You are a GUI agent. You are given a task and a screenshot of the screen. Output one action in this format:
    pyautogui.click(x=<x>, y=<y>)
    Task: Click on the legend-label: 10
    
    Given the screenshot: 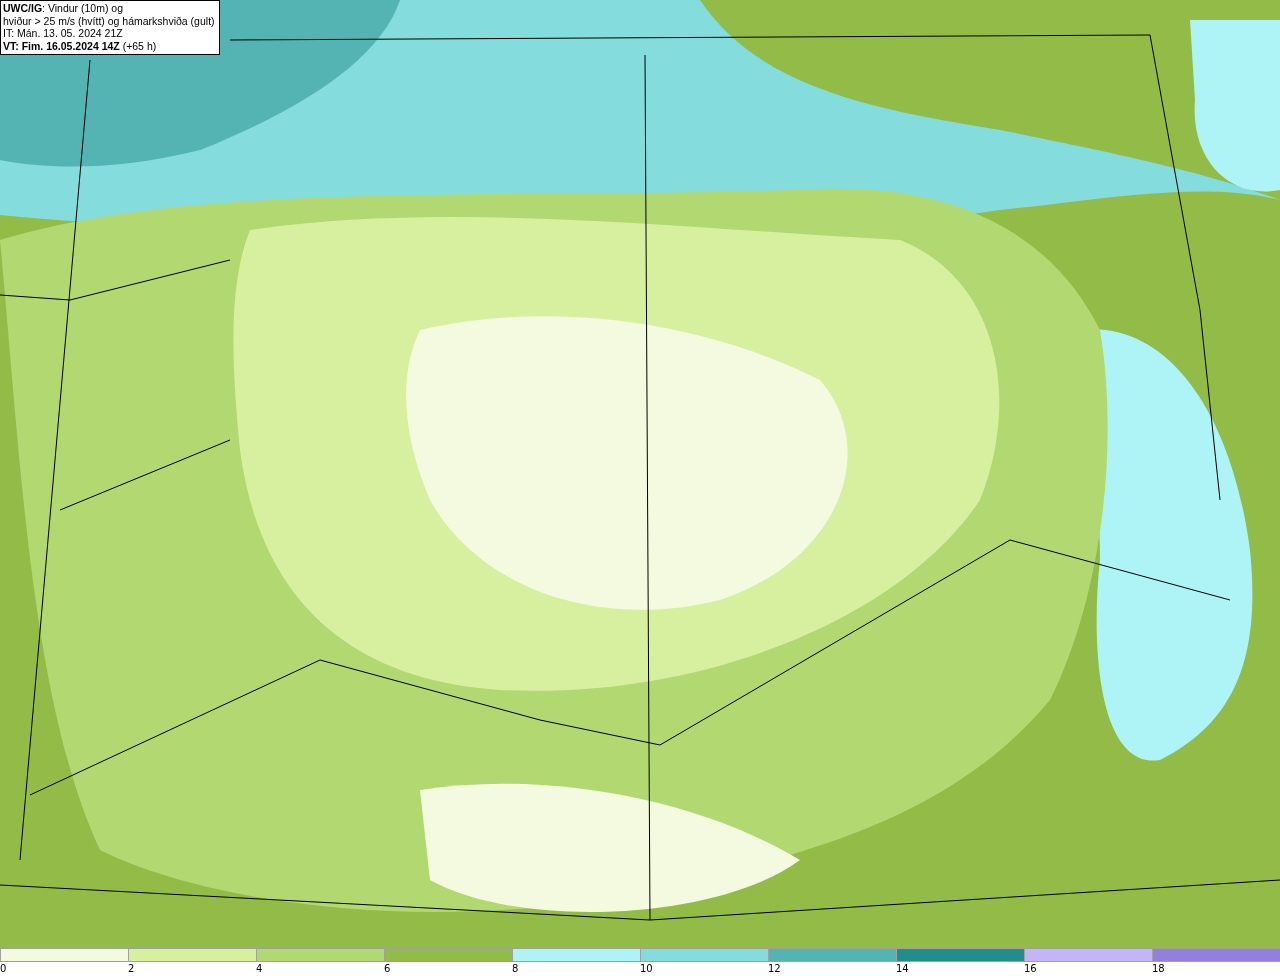 What is the action you would take?
    pyautogui.click(x=646, y=969)
    